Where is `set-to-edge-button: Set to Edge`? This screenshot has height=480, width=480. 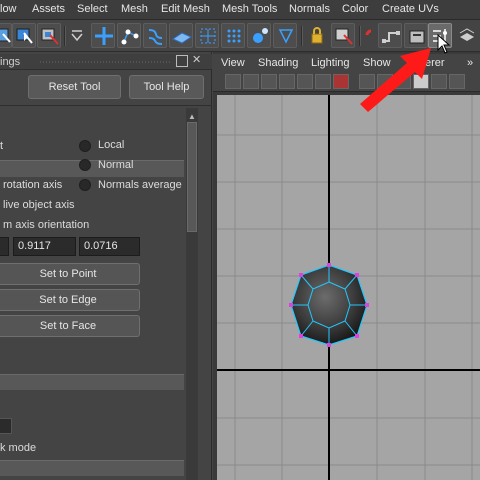
set-to-edge-button: Set to Edge is located at coordinates (70, 300).